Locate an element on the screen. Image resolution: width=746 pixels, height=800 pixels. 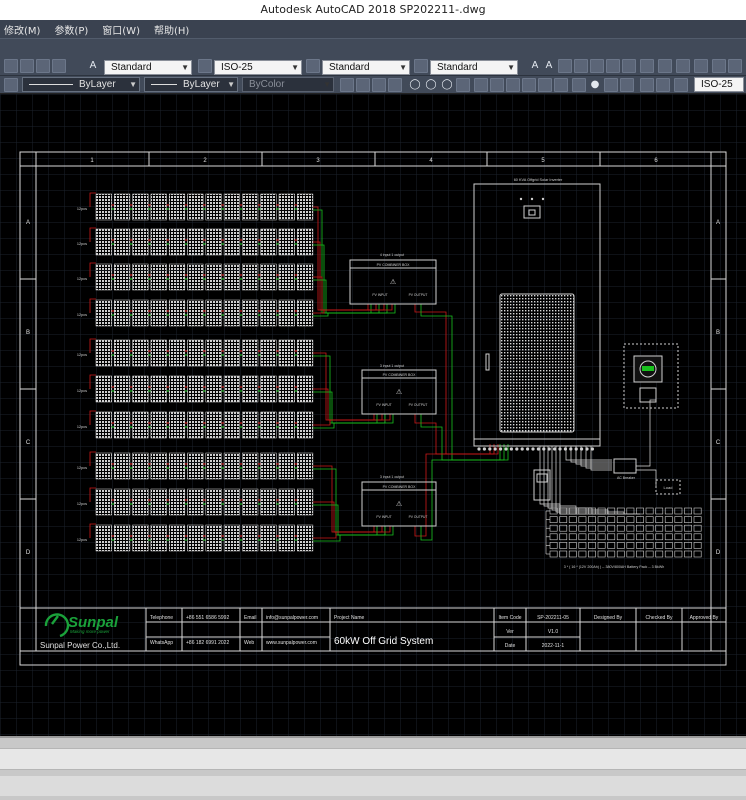
dim-override-icon is located at coordinates (681, 85).